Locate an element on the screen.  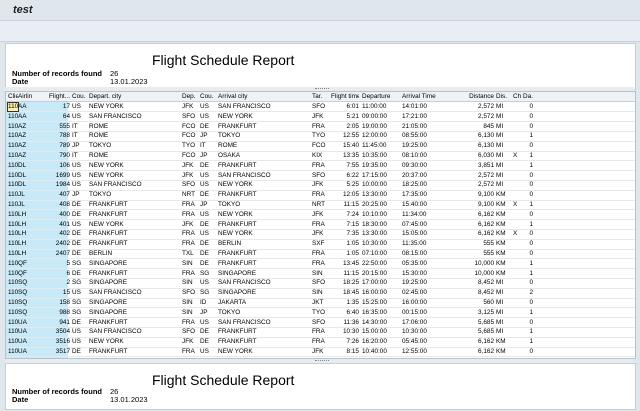
cell-flight-no: 408 is located at coordinates (51, 205).